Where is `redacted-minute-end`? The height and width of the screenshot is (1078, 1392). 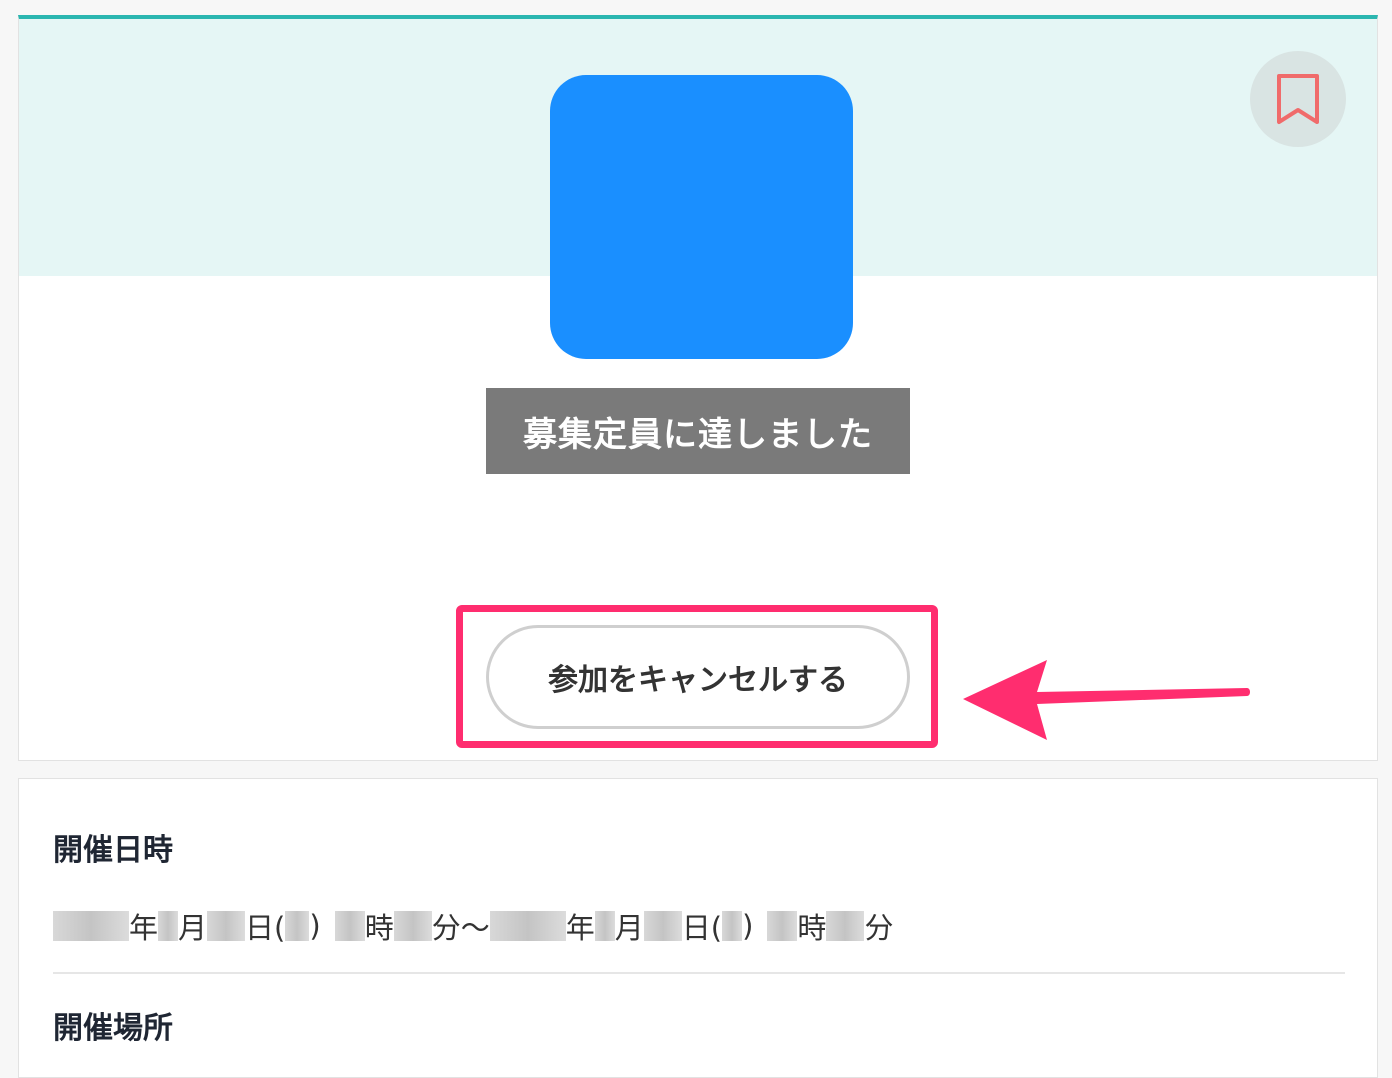
redacted-minute-end is located at coordinates (845, 926).